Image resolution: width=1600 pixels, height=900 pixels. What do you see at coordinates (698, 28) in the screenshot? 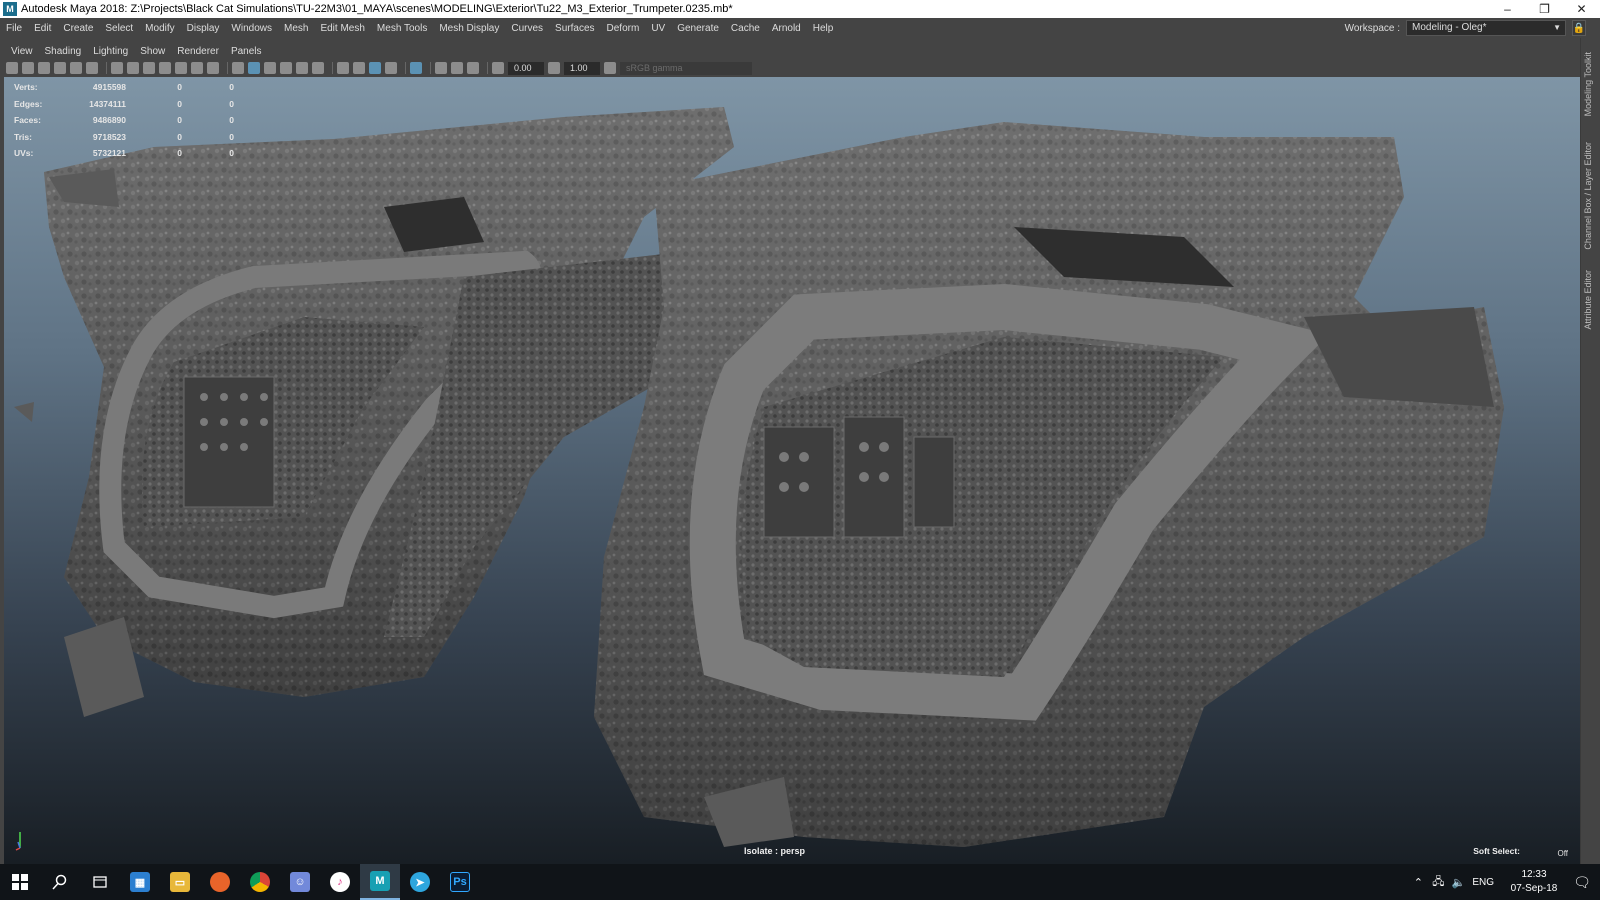
I see `menu-generate: Generate` at bounding box center [698, 28].